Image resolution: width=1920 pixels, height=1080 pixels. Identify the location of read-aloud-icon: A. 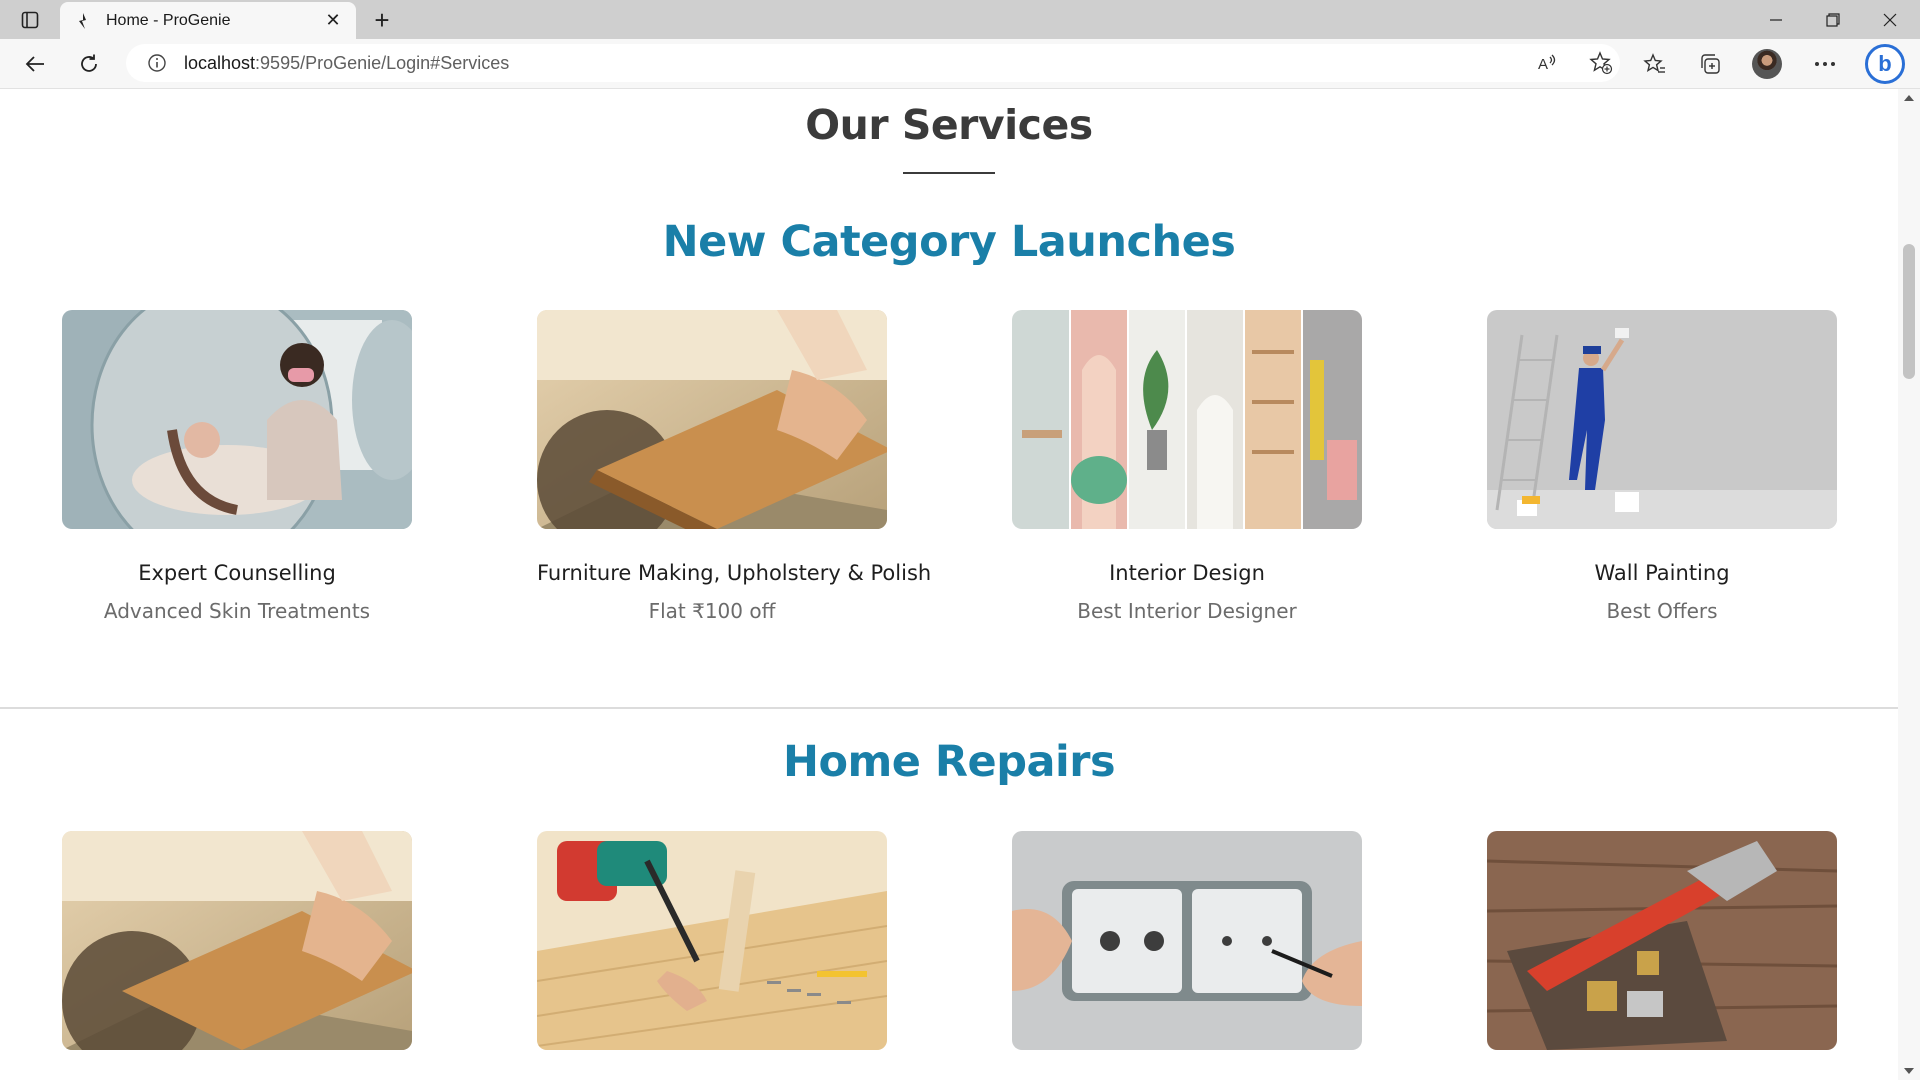
(1547, 63).